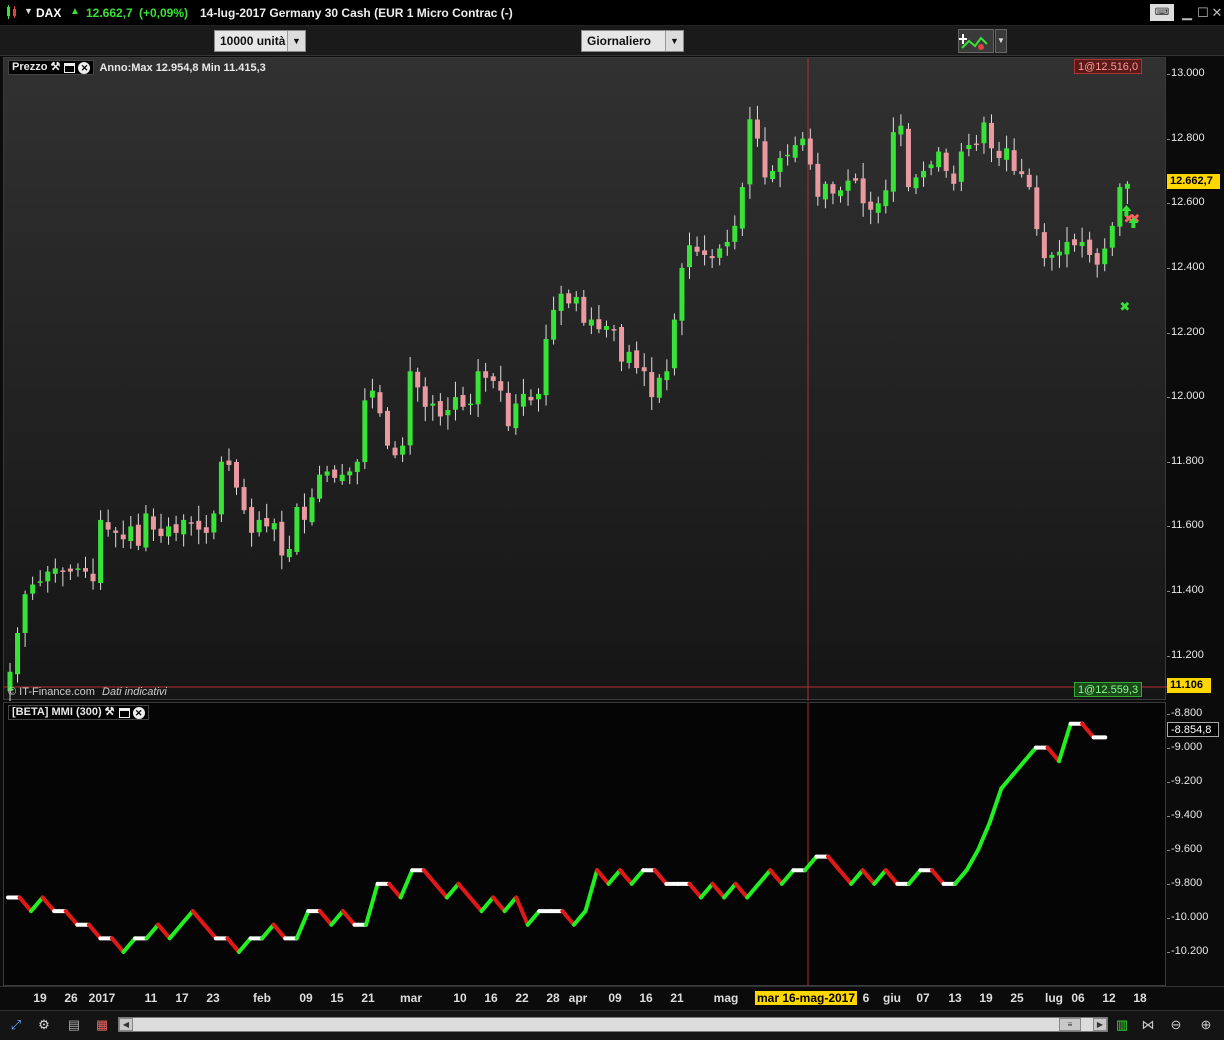 This screenshot has height=1040, width=1224. Describe the element at coordinates (337, 998) in the screenshot. I see `x-tick-label: 15` at that location.